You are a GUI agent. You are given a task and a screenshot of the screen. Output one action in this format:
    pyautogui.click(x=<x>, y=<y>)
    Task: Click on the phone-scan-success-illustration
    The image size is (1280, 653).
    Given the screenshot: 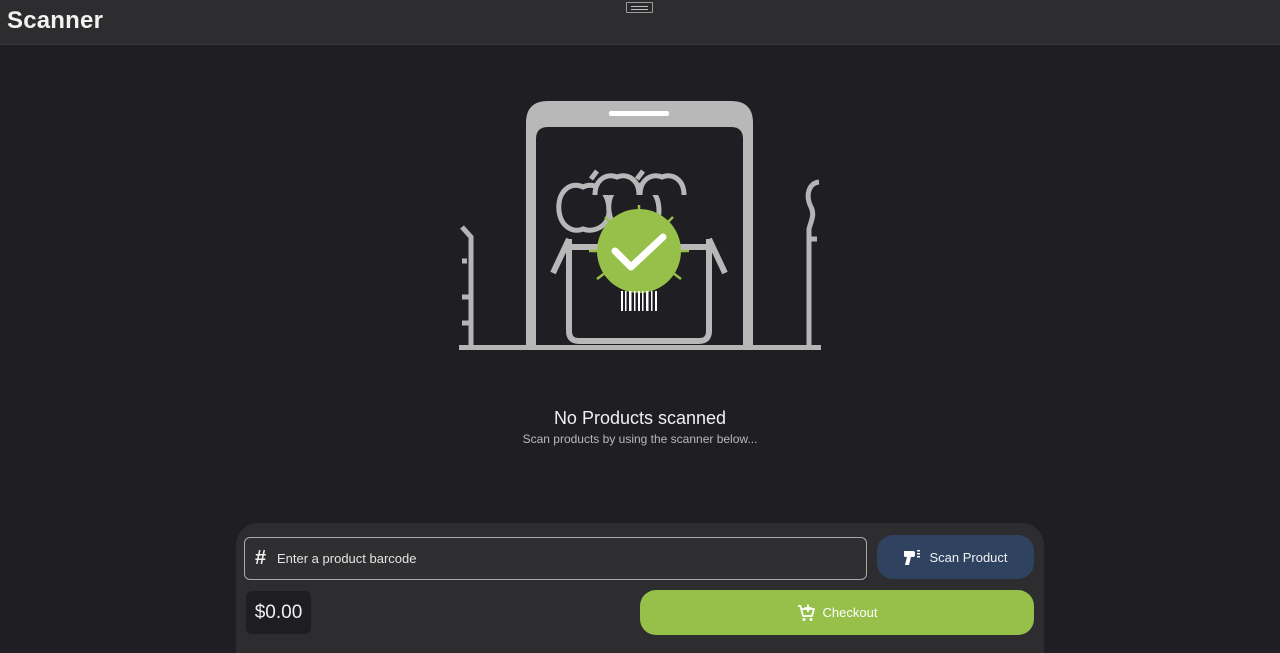 What is the action you would take?
    pyautogui.click(x=640, y=225)
    